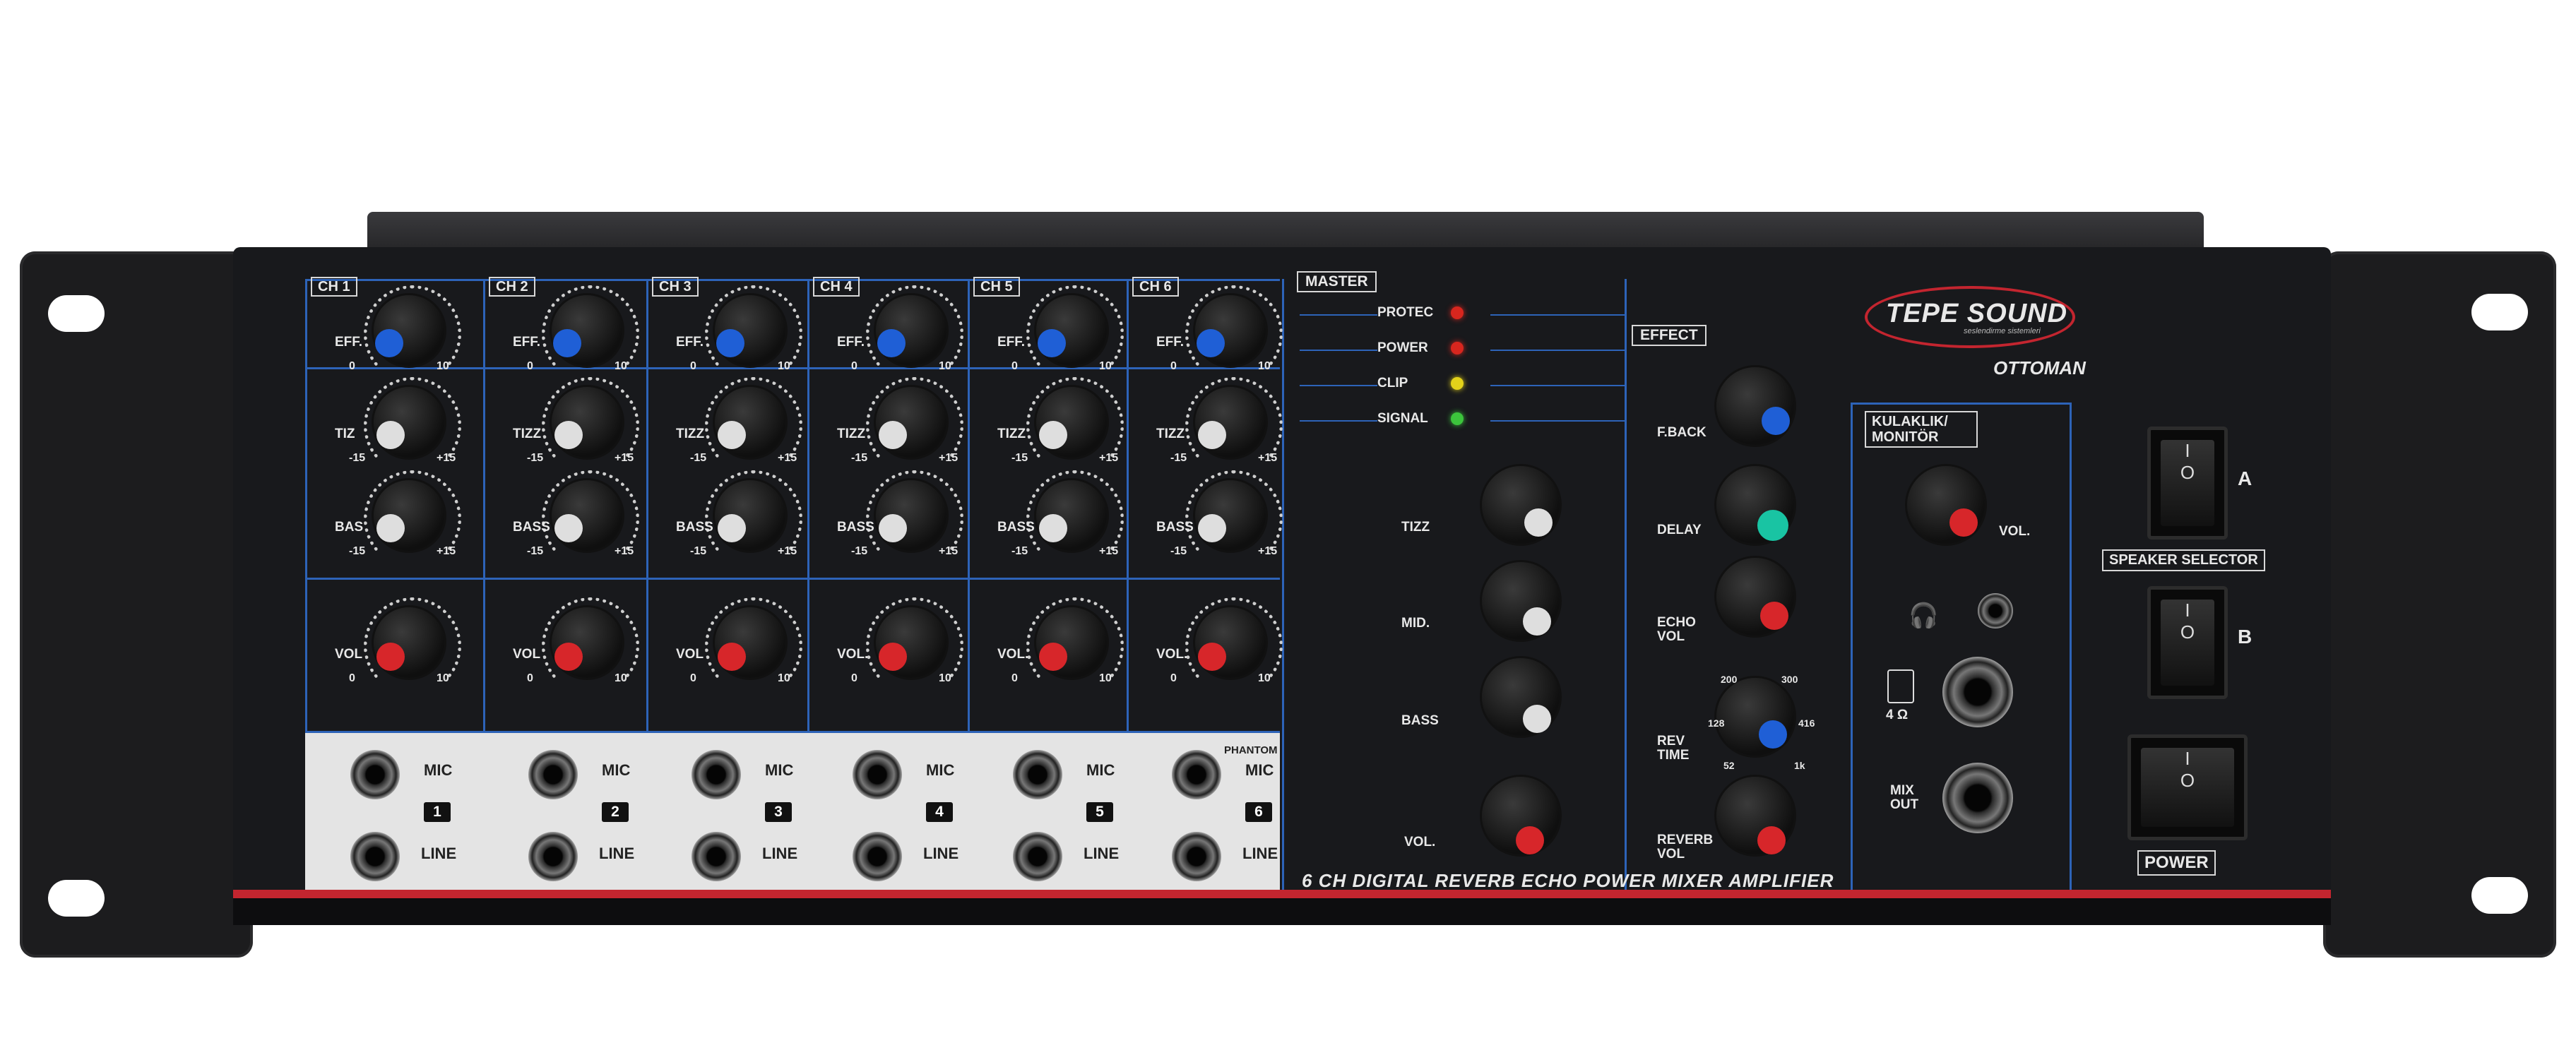  What do you see at coordinates (1685, 847) in the screenshot?
I see `reverb-vol-label: REVERB VOL` at bounding box center [1685, 847].